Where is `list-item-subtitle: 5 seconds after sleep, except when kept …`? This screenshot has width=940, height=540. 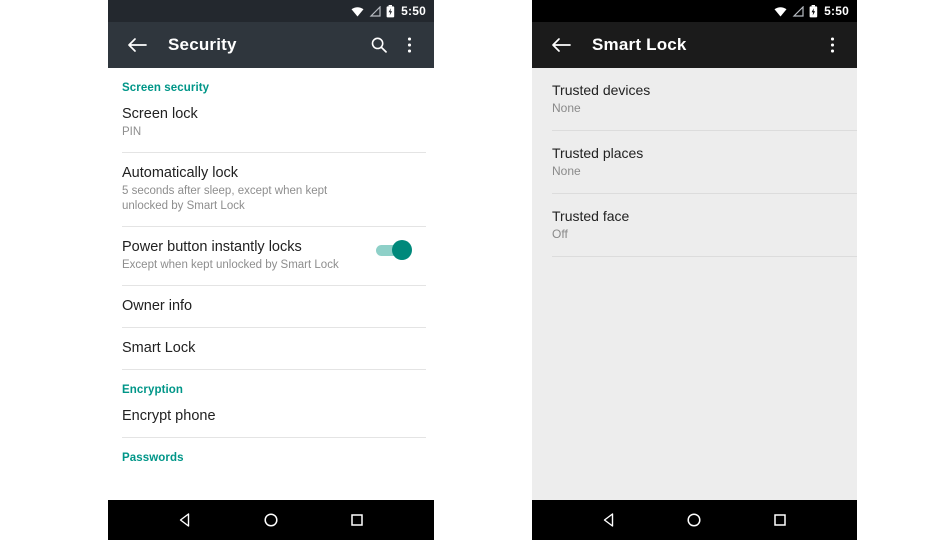 list-item-subtitle: 5 seconds after sleep, except when kept … is located at coordinates (225, 198).